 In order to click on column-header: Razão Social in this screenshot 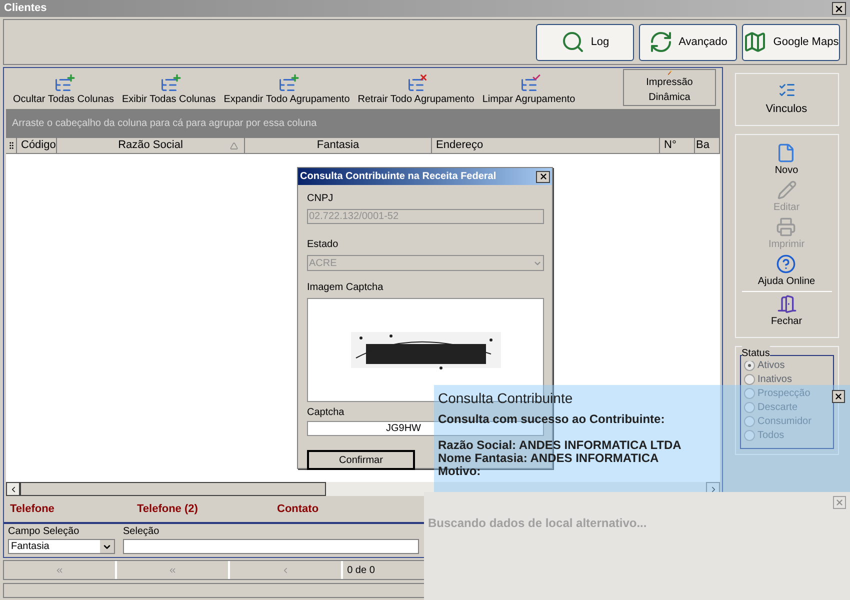, I will do `click(151, 145)`.